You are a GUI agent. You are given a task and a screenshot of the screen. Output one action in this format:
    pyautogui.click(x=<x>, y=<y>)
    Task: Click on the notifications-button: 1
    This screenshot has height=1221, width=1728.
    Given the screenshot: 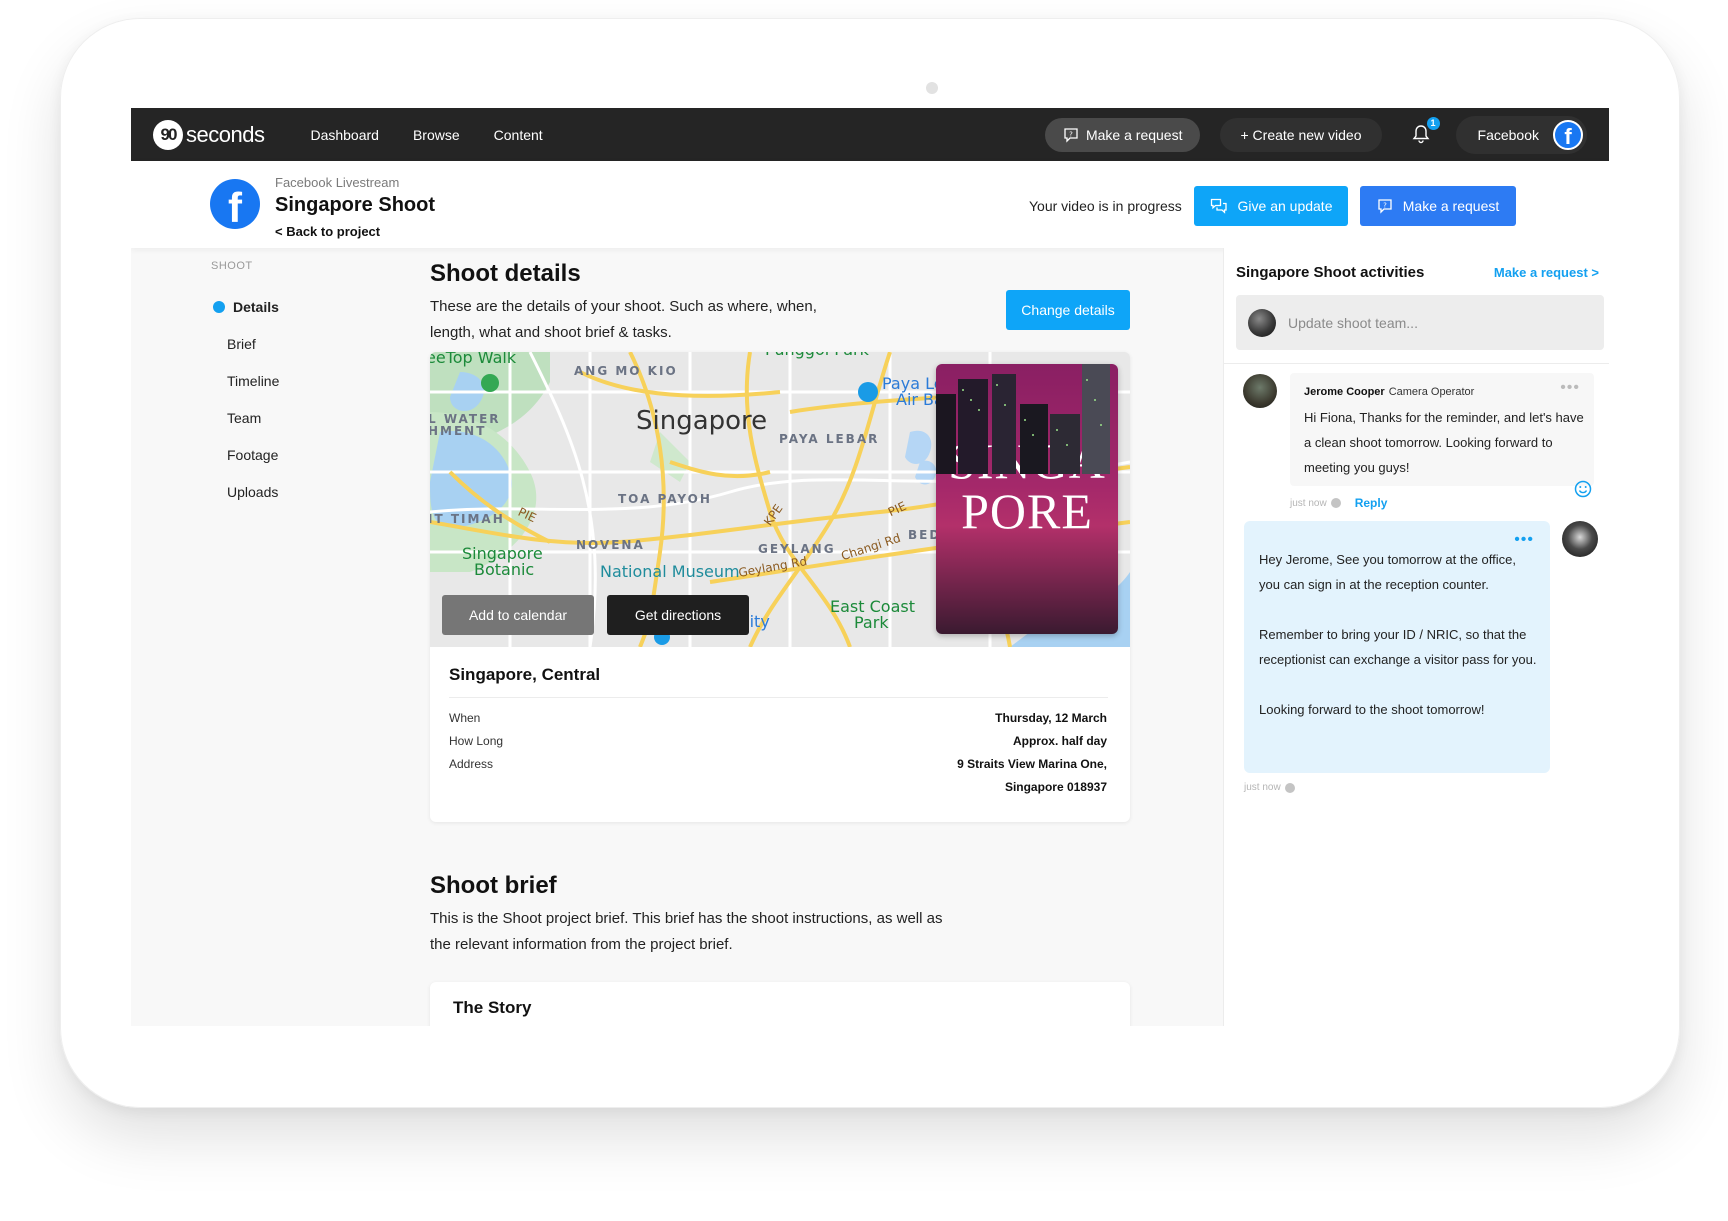 What is the action you would take?
    pyautogui.click(x=1426, y=131)
    